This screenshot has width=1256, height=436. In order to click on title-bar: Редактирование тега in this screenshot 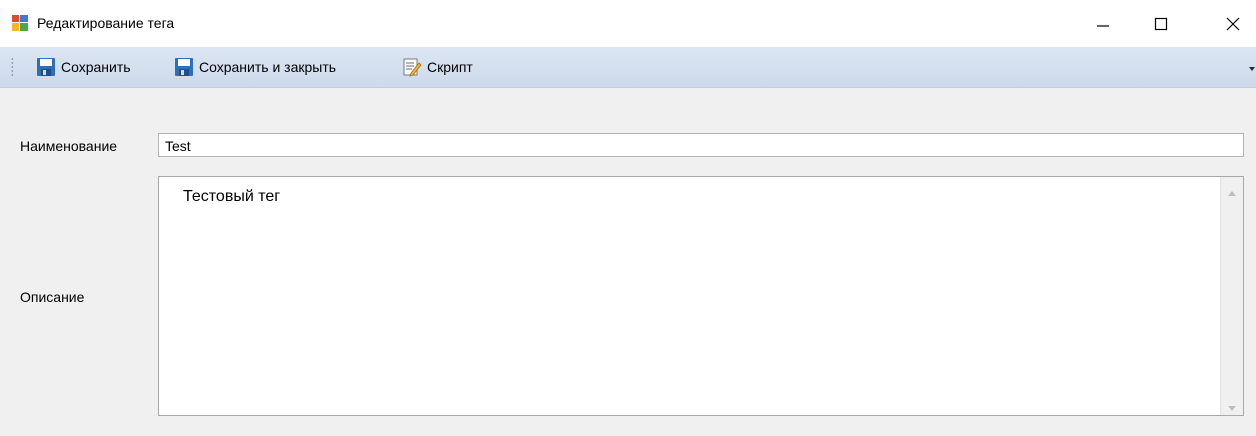, I will do `click(628, 23)`.